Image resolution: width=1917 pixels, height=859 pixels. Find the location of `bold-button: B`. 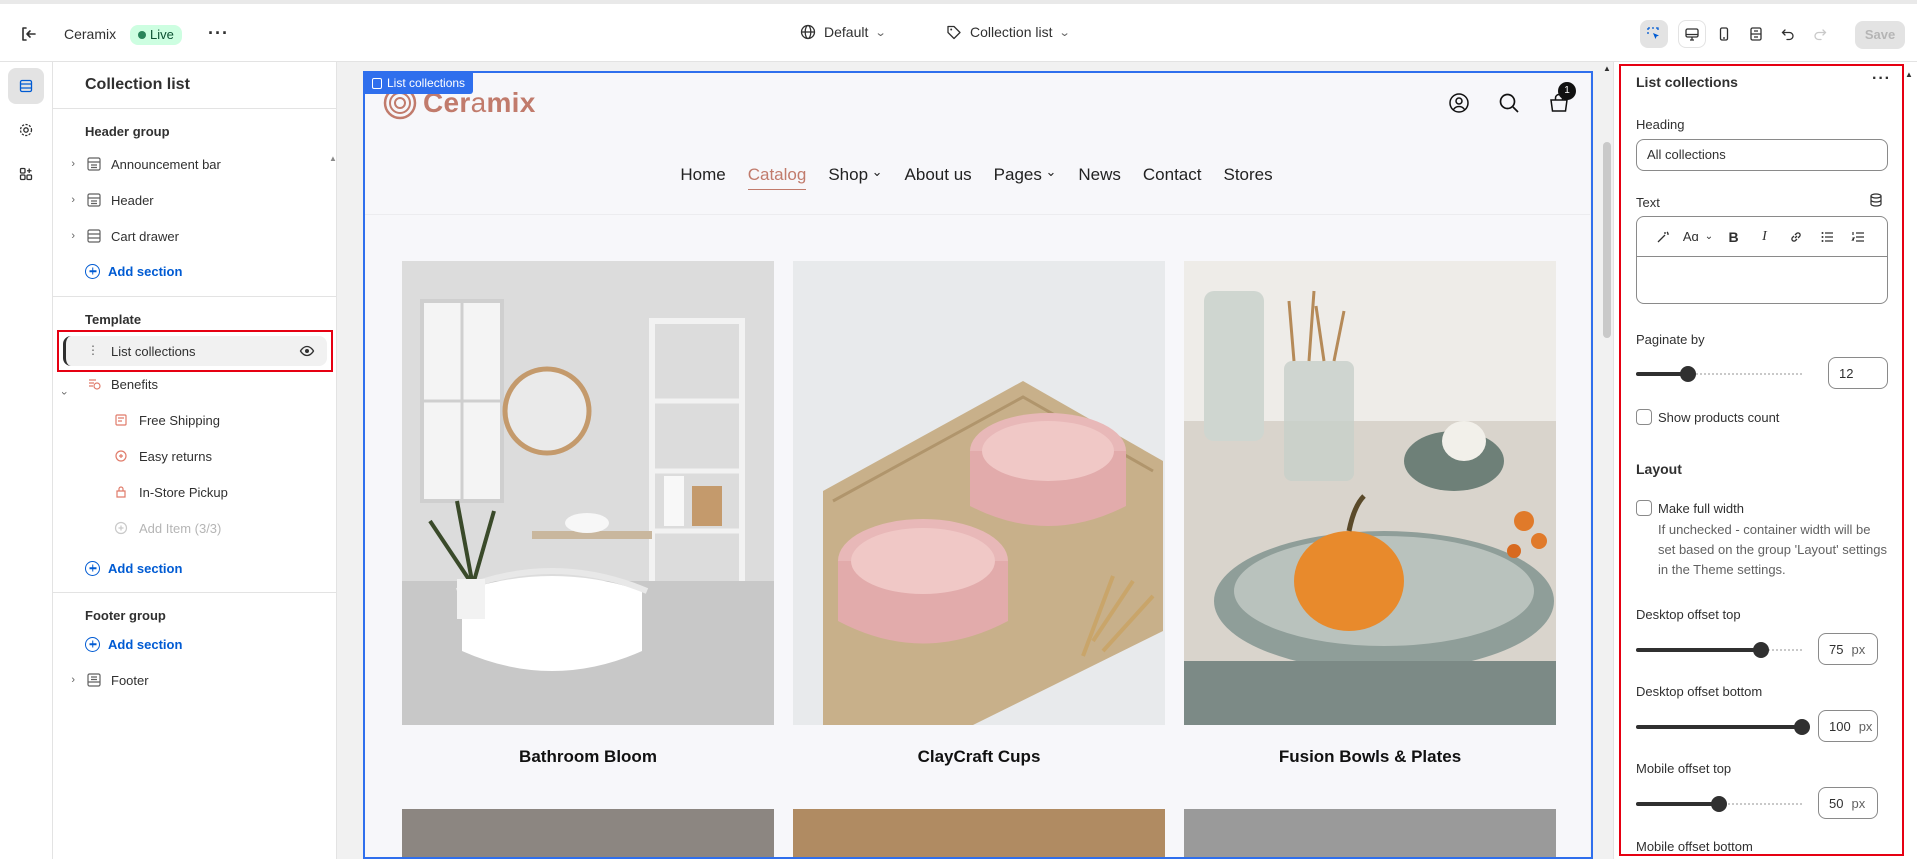

bold-button: B is located at coordinates (1733, 237).